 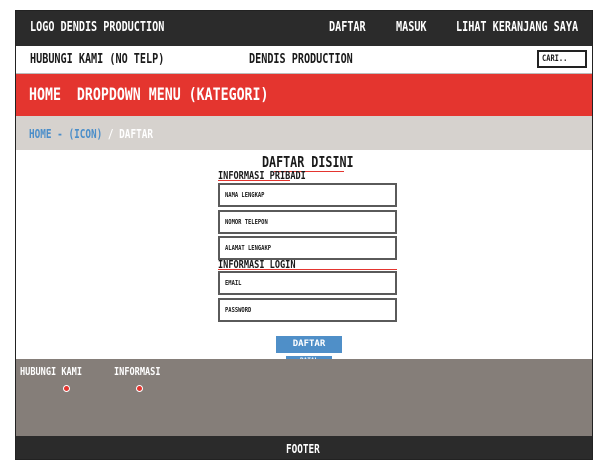 What do you see at coordinates (245, 195) in the screenshot?
I see `full-name-placeholder: NAMA LENGKAP` at bounding box center [245, 195].